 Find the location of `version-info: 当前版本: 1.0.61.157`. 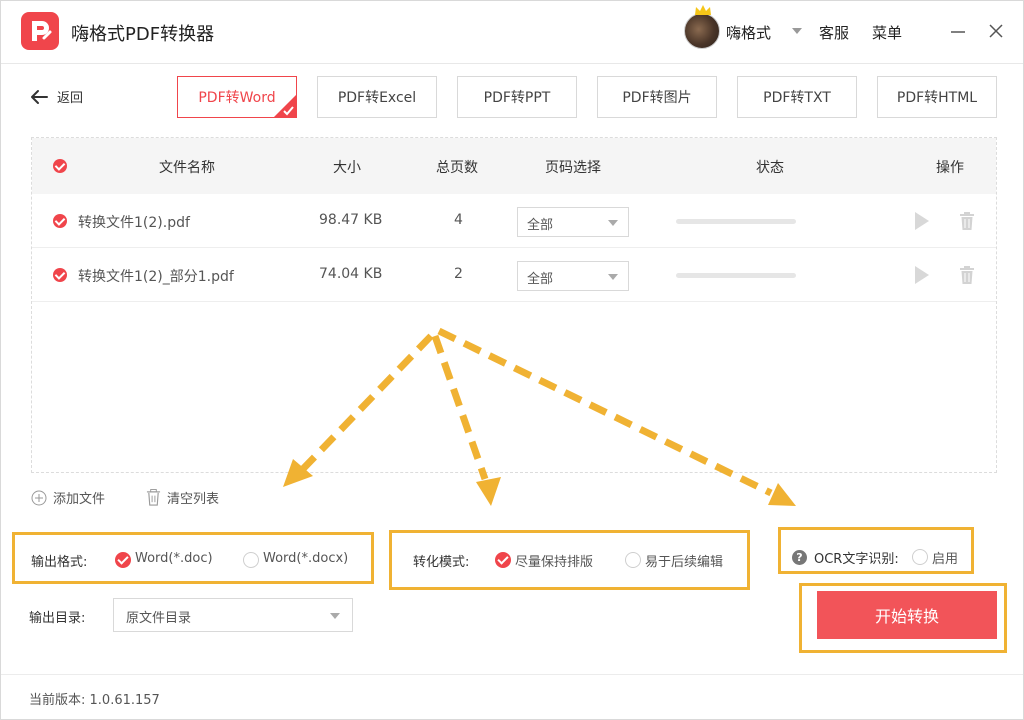

version-info: 当前版本: 1.0.61.157 is located at coordinates (94, 698).